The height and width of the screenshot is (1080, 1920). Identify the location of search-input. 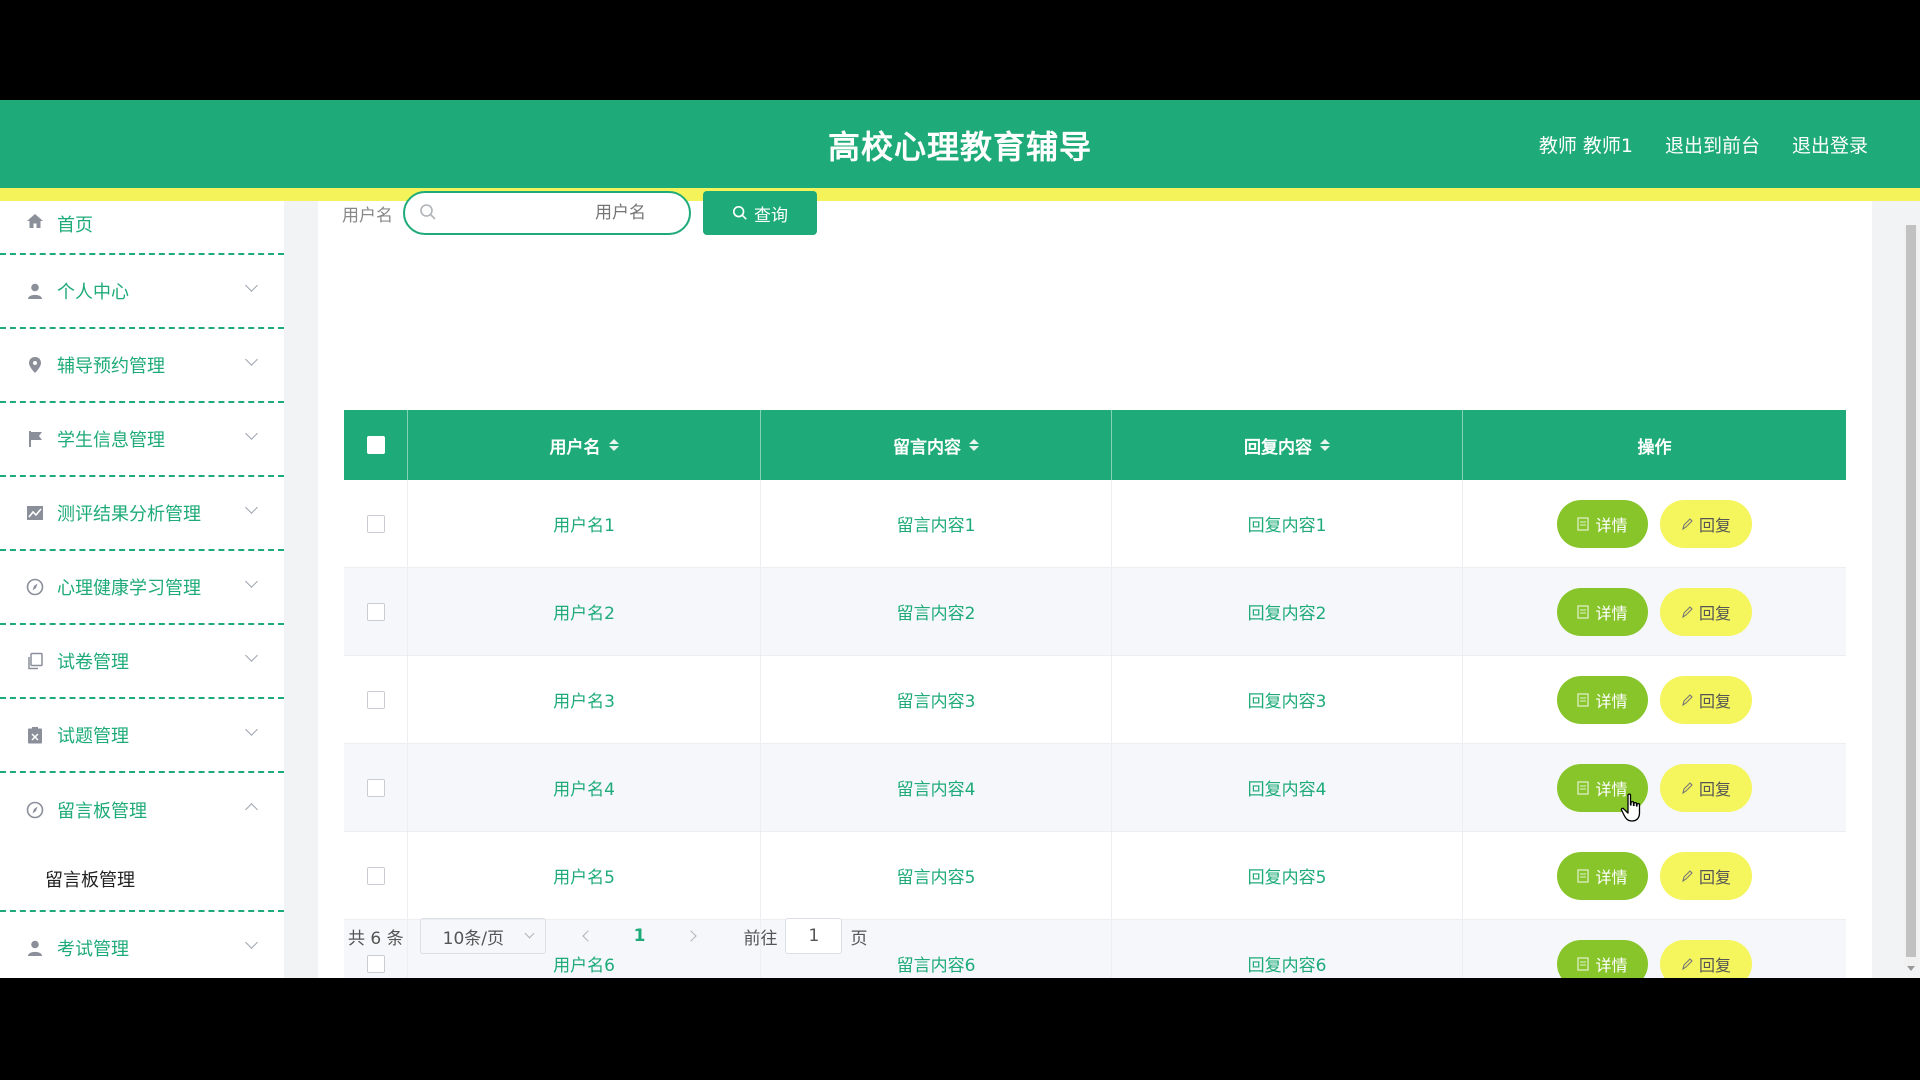
(547, 213).